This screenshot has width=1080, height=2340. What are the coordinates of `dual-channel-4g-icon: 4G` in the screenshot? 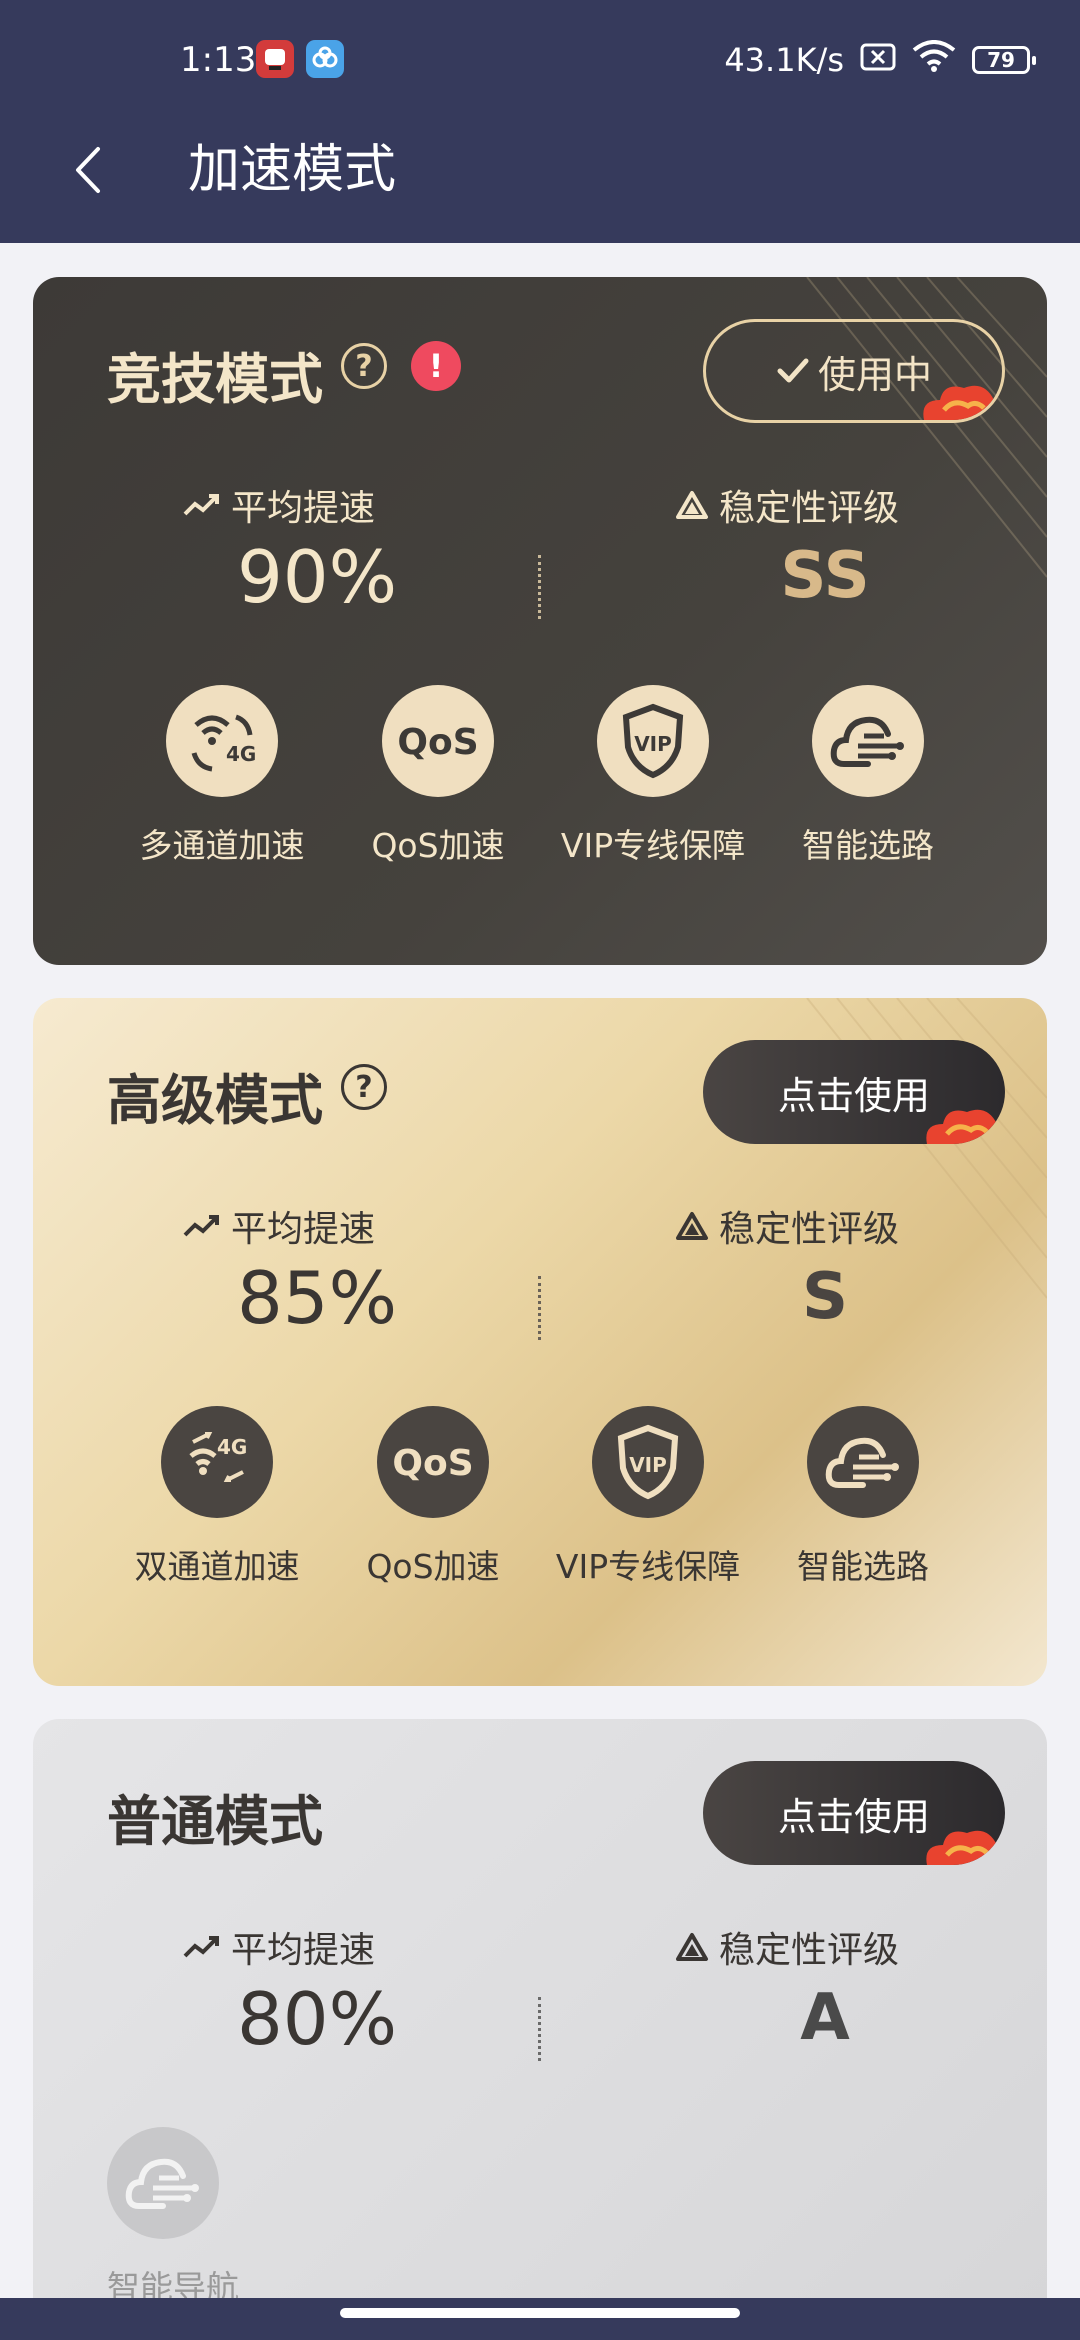 It's located at (217, 1462).